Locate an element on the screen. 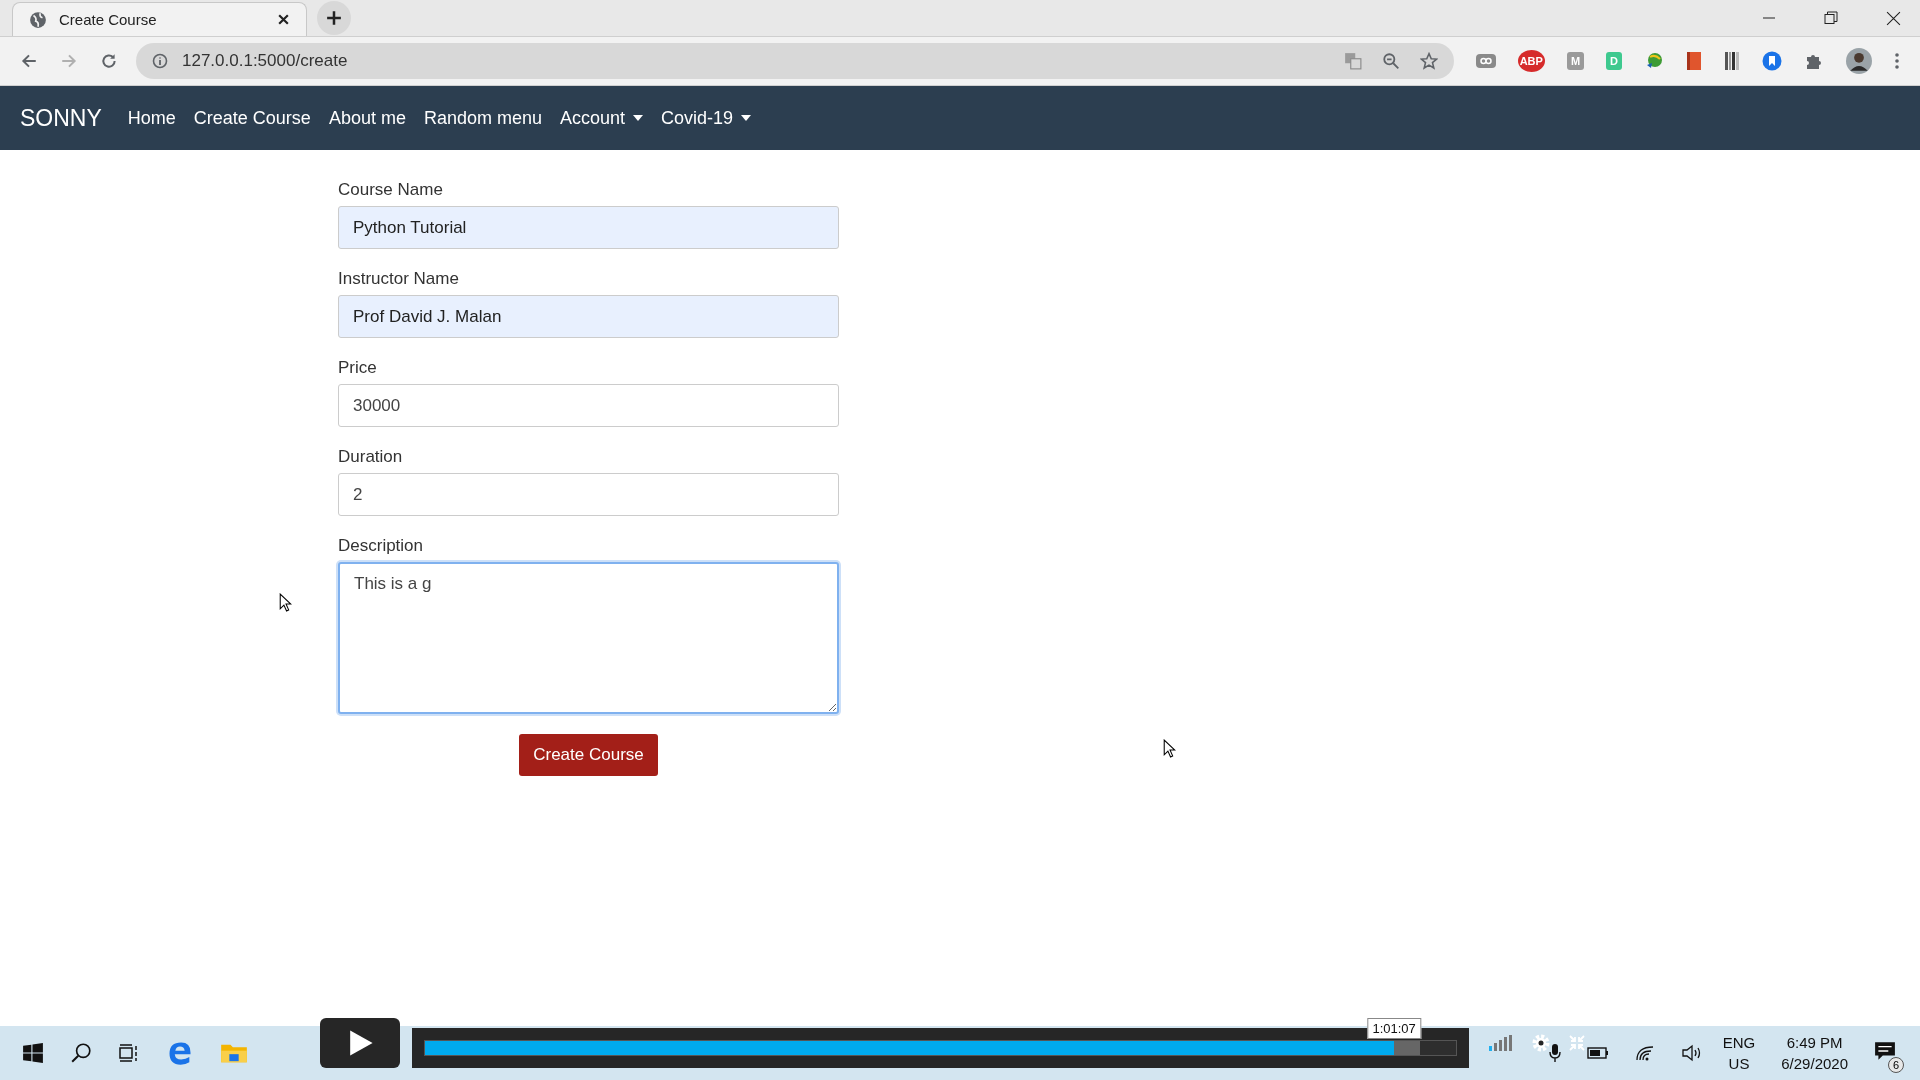 The image size is (1920, 1080). browser-tab: Create Course is located at coordinates (159, 19).